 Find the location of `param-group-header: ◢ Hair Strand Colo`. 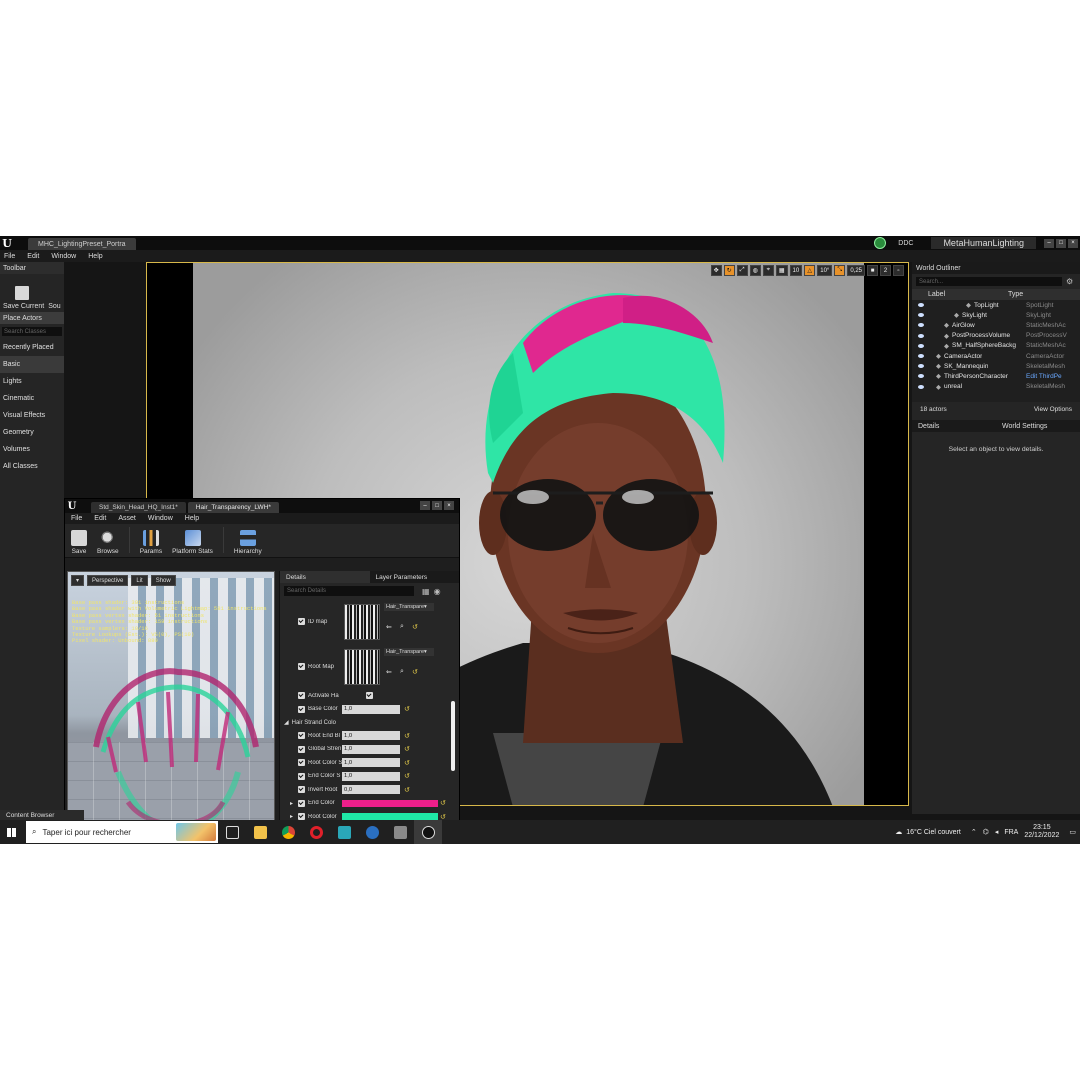

param-group-header: ◢ Hair Strand Colo is located at coordinates (369, 722).